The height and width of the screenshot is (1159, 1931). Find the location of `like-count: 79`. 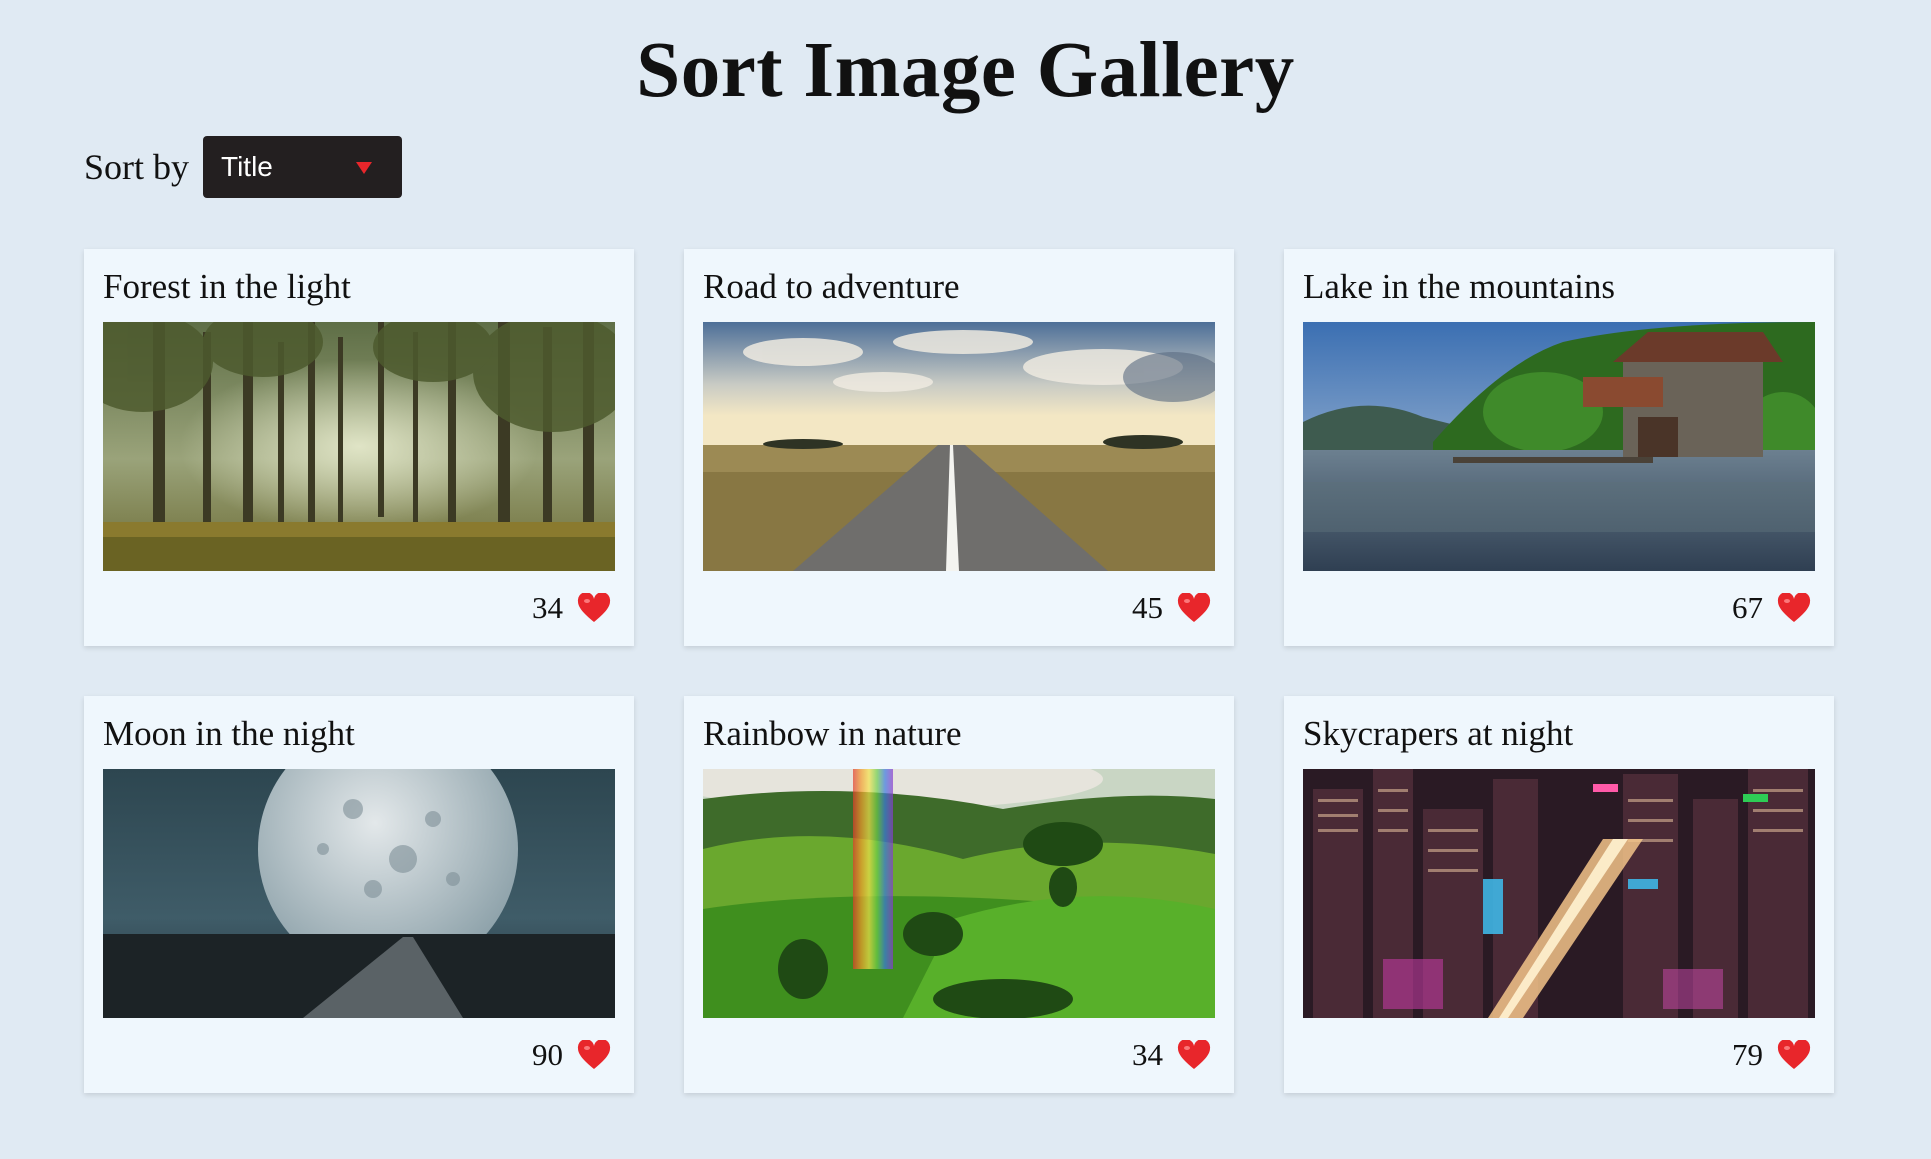

like-count: 79 is located at coordinates (1747, 1054).